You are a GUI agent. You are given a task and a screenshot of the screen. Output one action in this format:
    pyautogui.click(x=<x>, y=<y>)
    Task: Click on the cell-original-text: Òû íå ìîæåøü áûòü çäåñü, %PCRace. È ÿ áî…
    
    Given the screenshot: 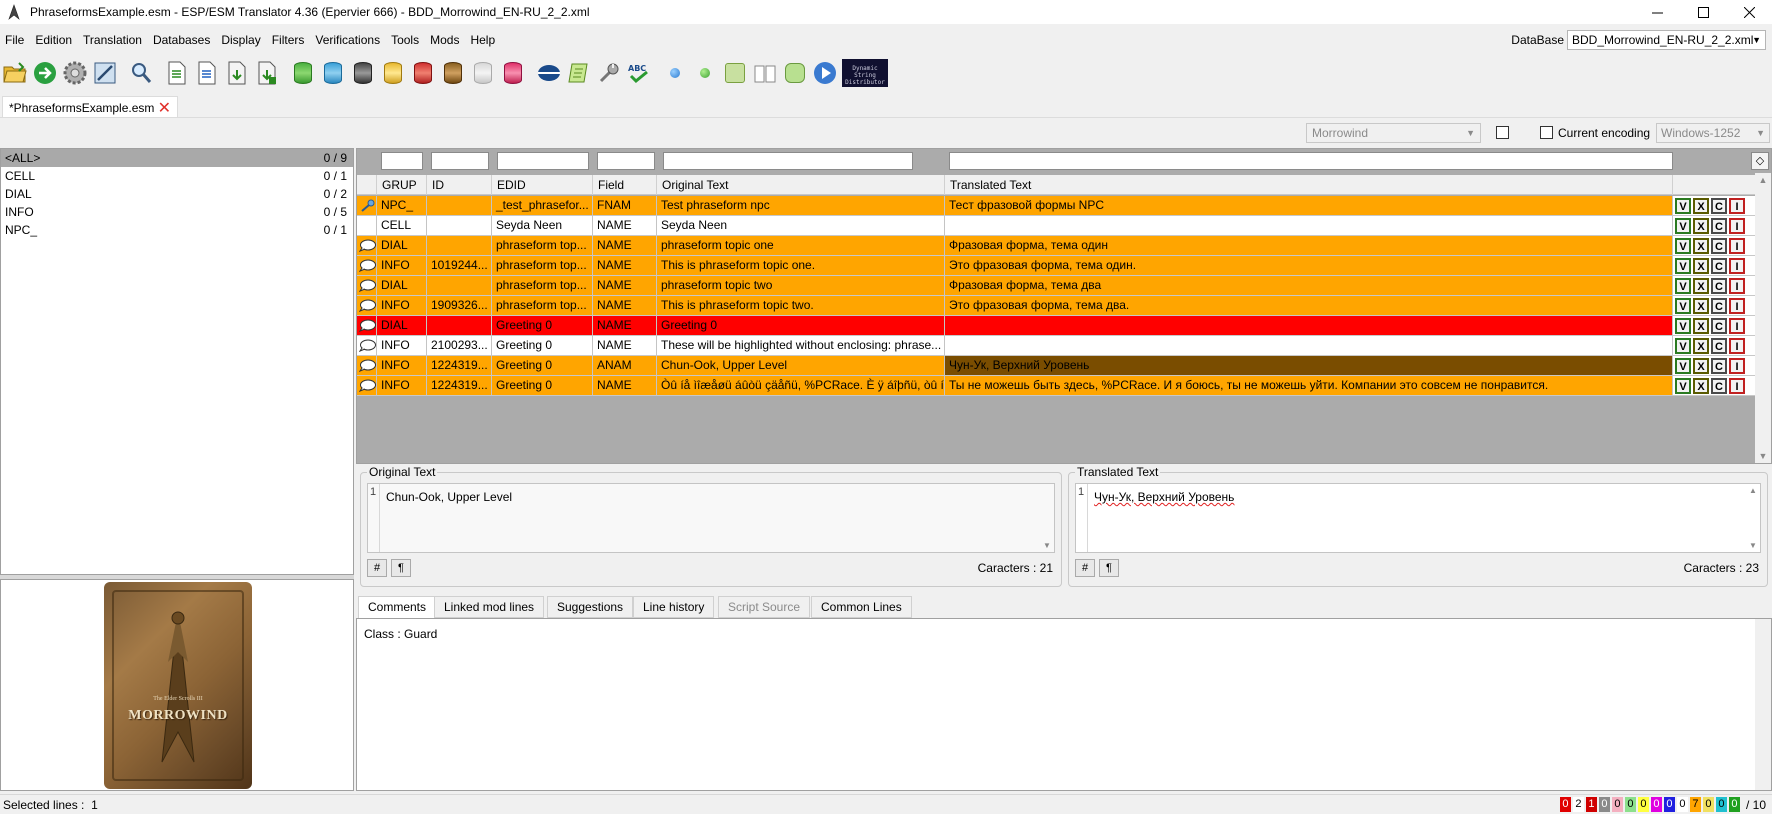 What is the action you would take?
    pyautogui.click(x=801, y=385)
    